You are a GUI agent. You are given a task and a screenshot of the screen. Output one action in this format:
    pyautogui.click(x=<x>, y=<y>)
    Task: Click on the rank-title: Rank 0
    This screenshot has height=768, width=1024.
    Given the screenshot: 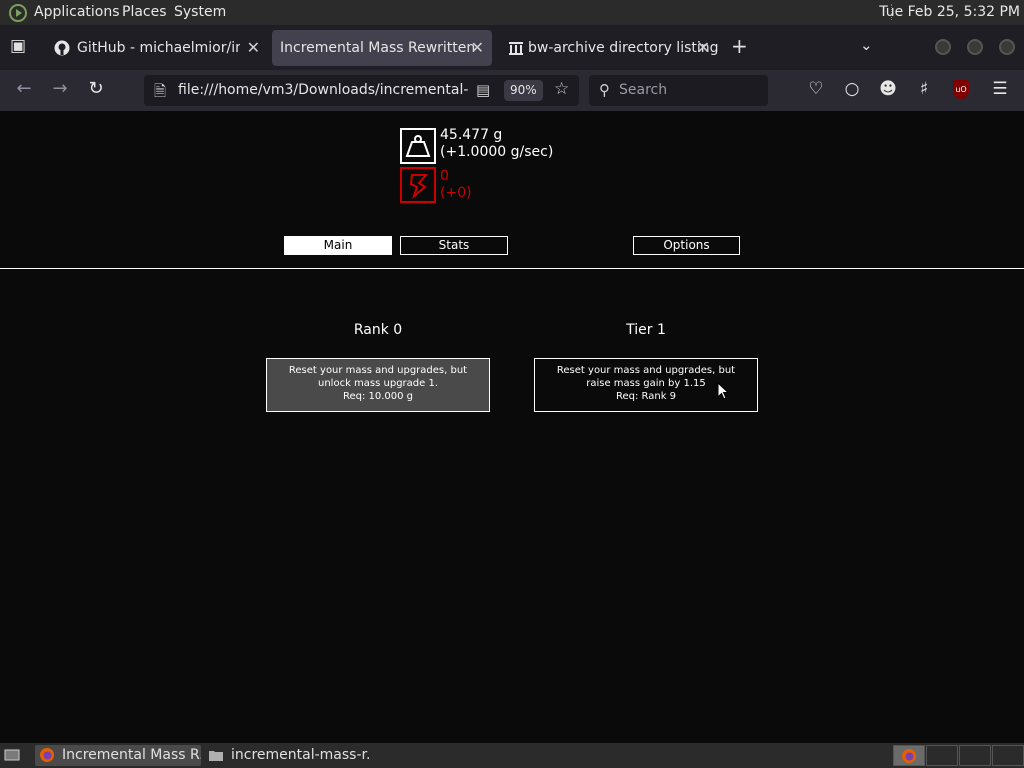 What is the action you would take?
    pyautogui.click(x=378, y=330)
    